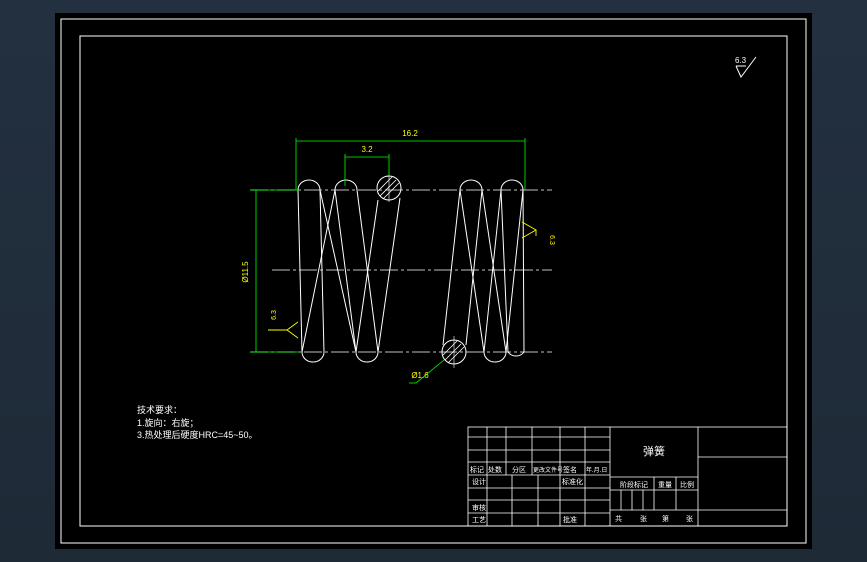 The image size is (867, 562). I want to click on label-stage-mark: 阶段标记, so click(634, 484).